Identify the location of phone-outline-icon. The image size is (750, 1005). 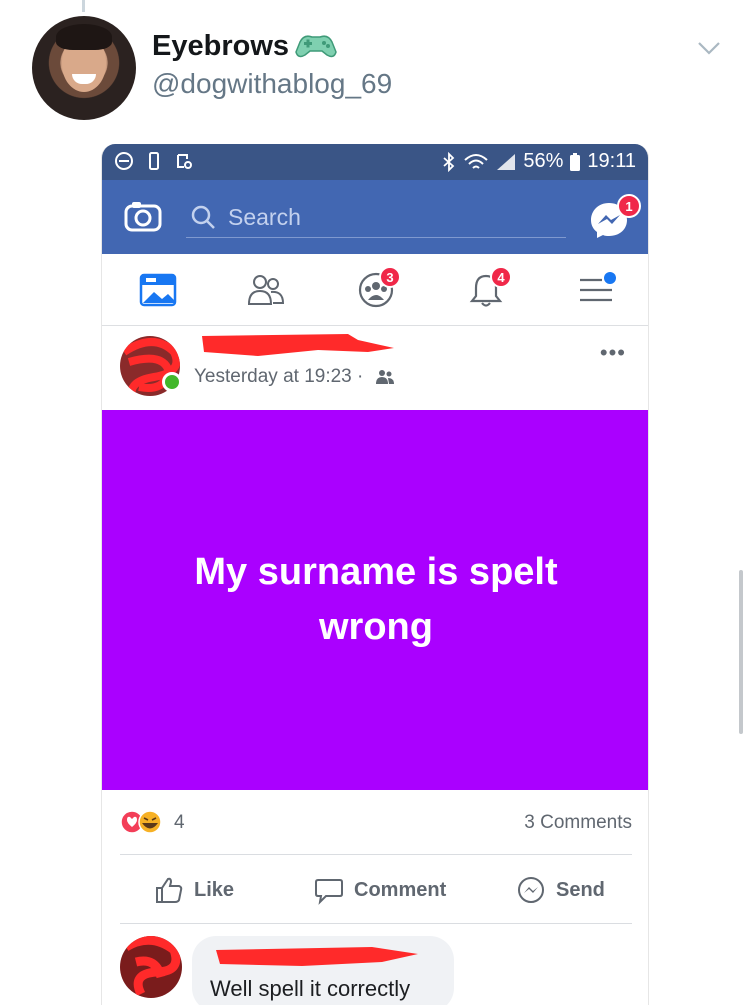
(154, 161).